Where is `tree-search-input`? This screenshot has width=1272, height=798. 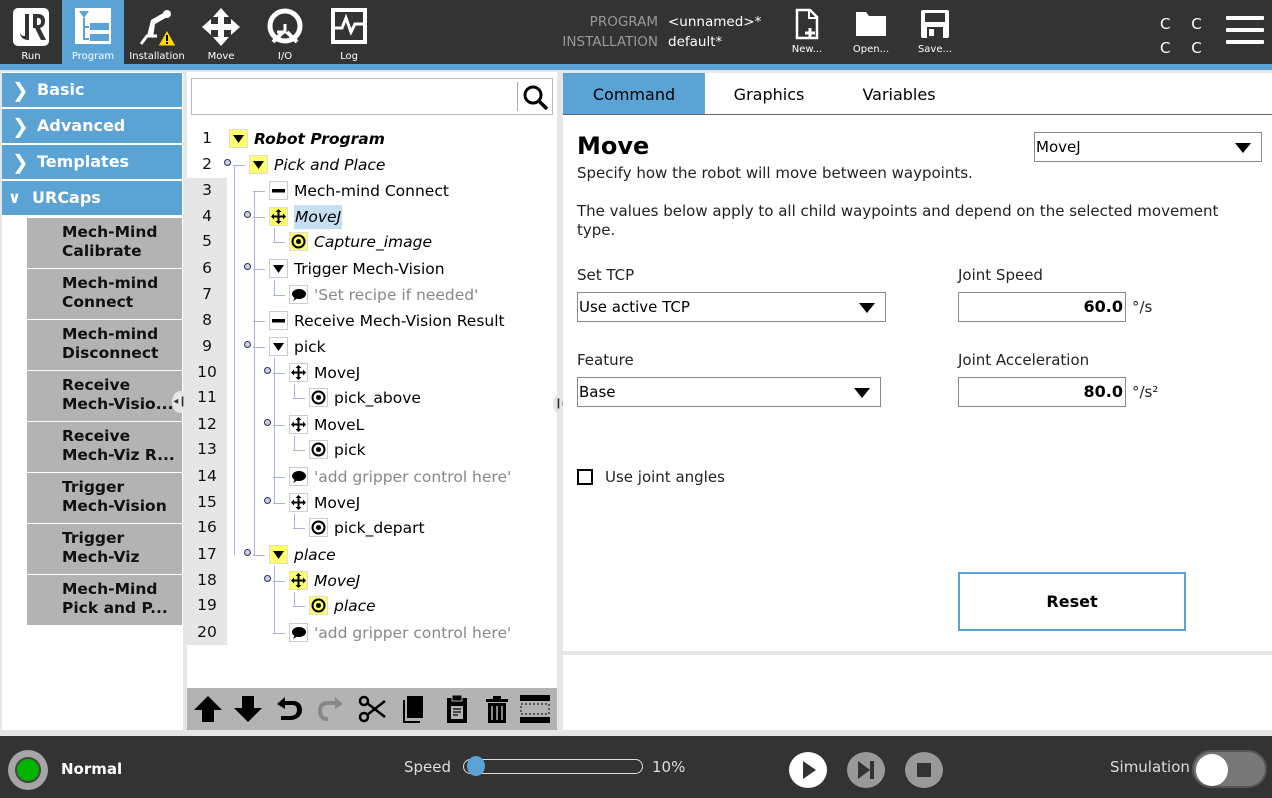 tree-search-input is located at coordinates (372, 96).